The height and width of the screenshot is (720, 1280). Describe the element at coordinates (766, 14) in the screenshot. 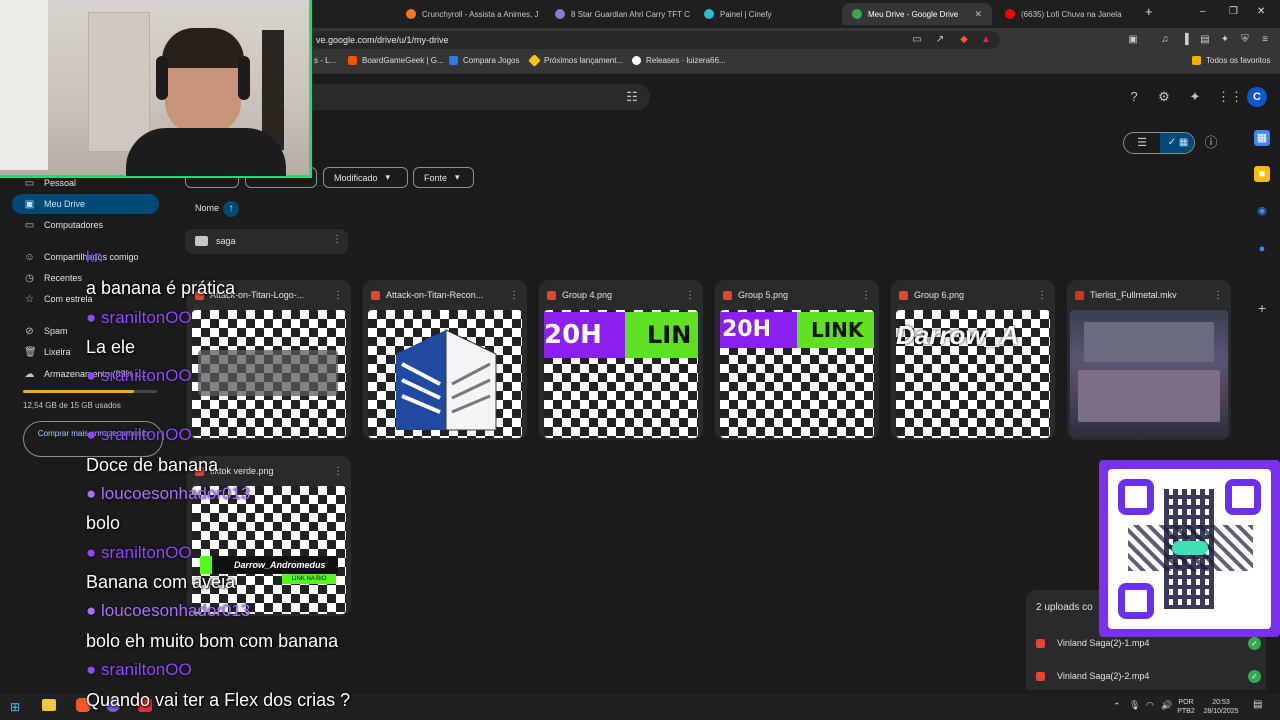

I see `tab-cinefy: Painel | Cinefy` at that location.